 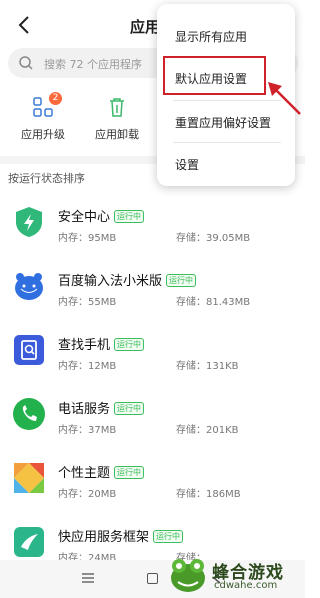 What do you see at coordinates (29, 478) in the screenshot?
I see `theme-icon` at bounding box center [29, 478].